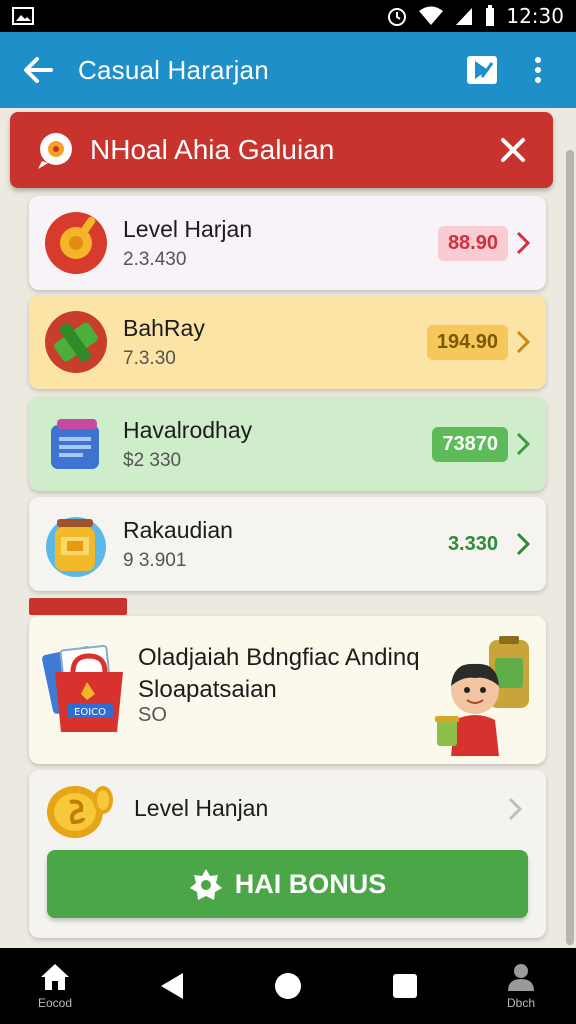 The width and height of the screenshot is (576, 1024). I want to click on honey-jar-icon, so click(76, 544).